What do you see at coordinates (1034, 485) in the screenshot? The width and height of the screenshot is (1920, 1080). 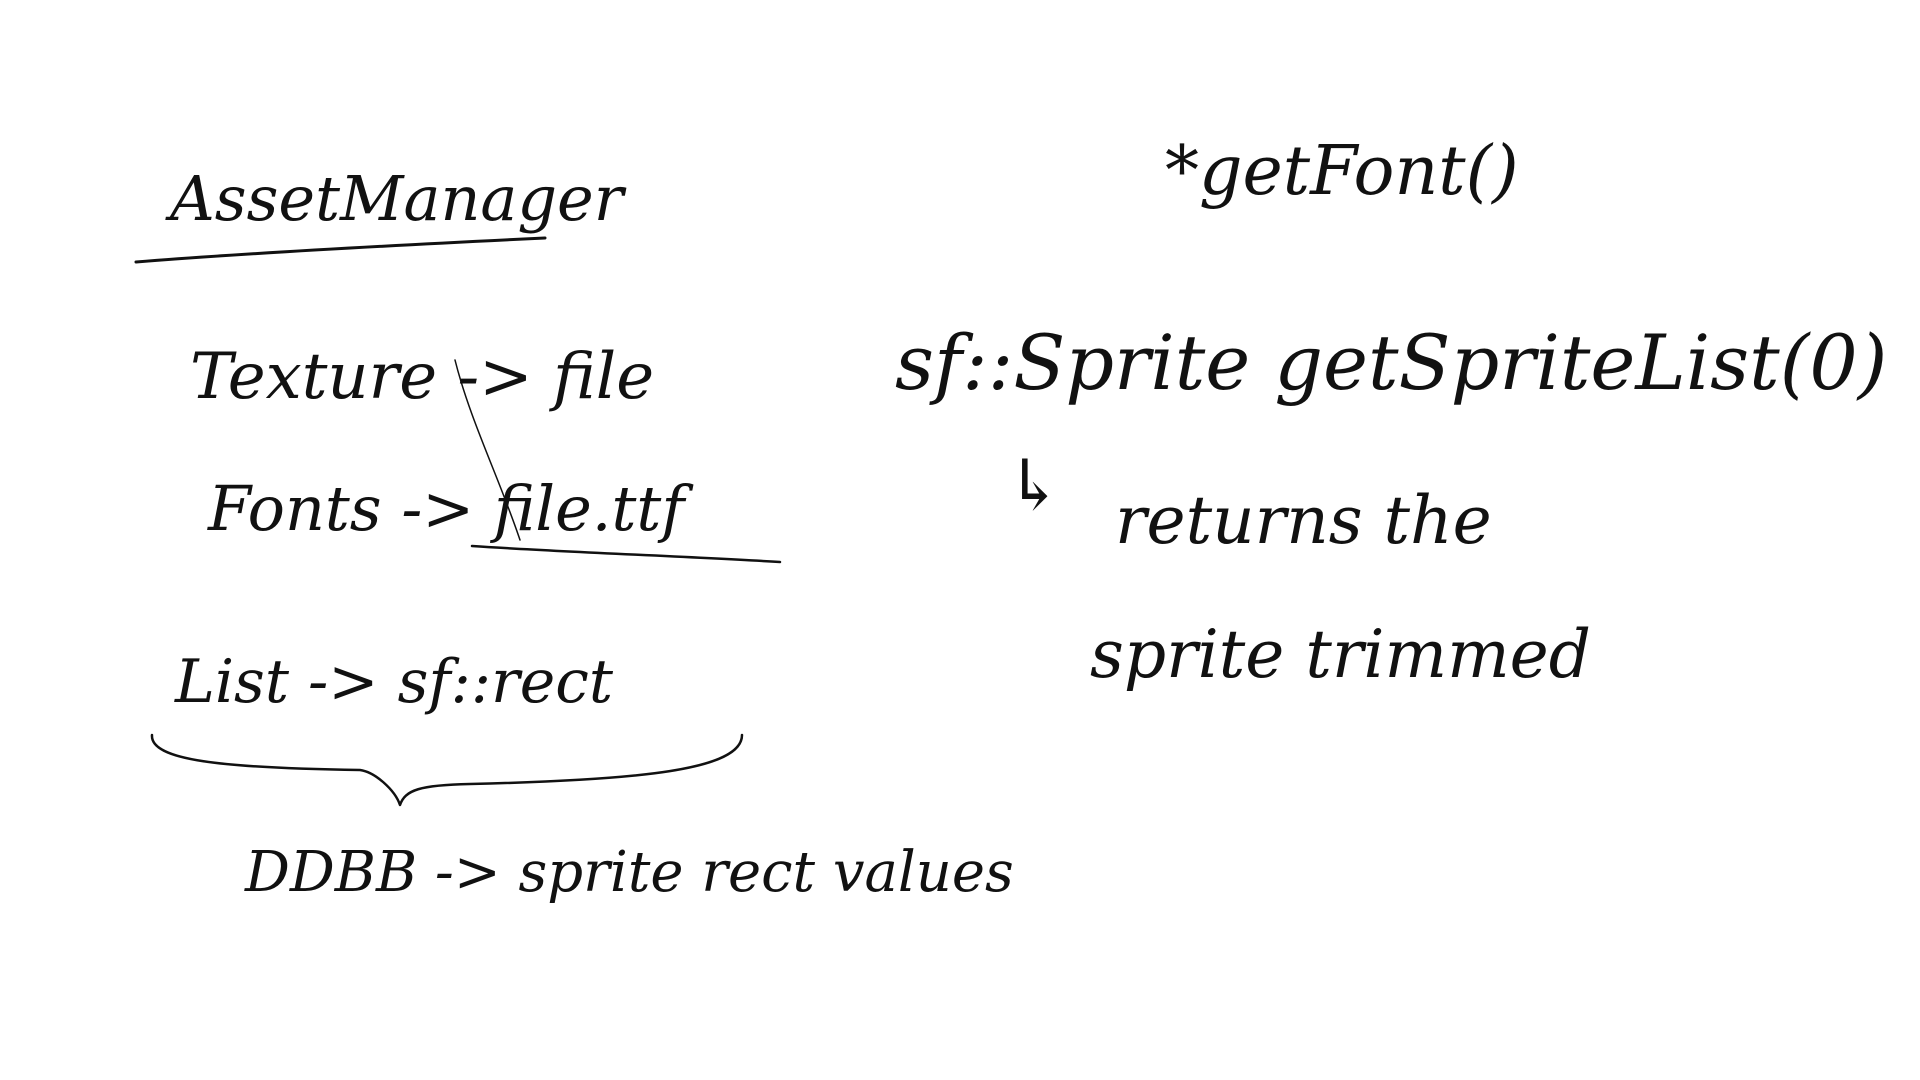 I see `hook-arrow-icon: ↳` at bounding box center [1034, 485].